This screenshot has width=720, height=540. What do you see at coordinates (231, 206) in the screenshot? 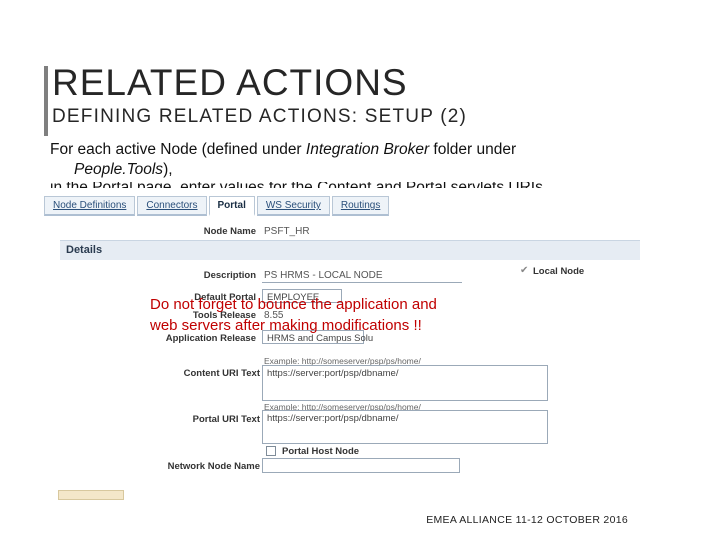
I see `tab-portal: Portal` at bounding box center [231, 206].